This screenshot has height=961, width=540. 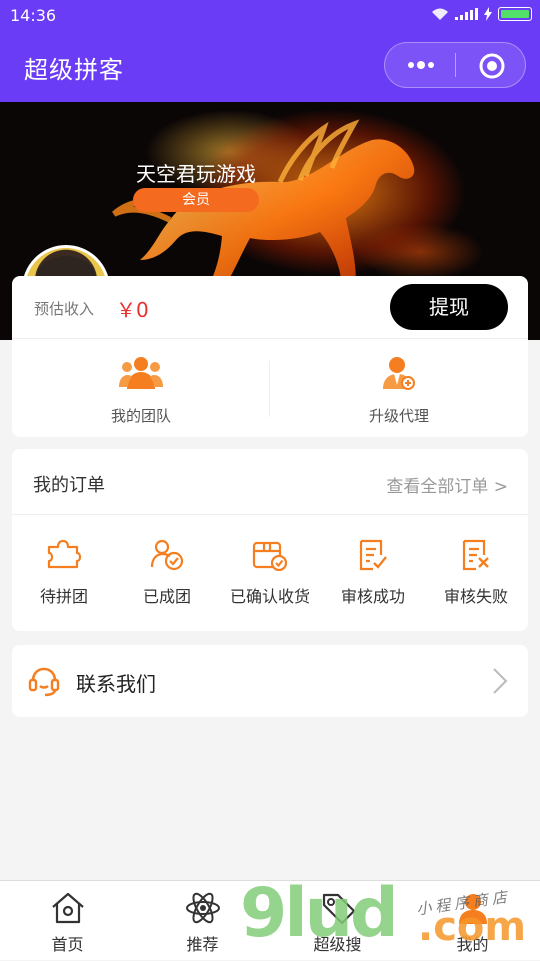 I want to click on orders-header: 我的订单 查看全部订单 >, so click(x=270, y=482).